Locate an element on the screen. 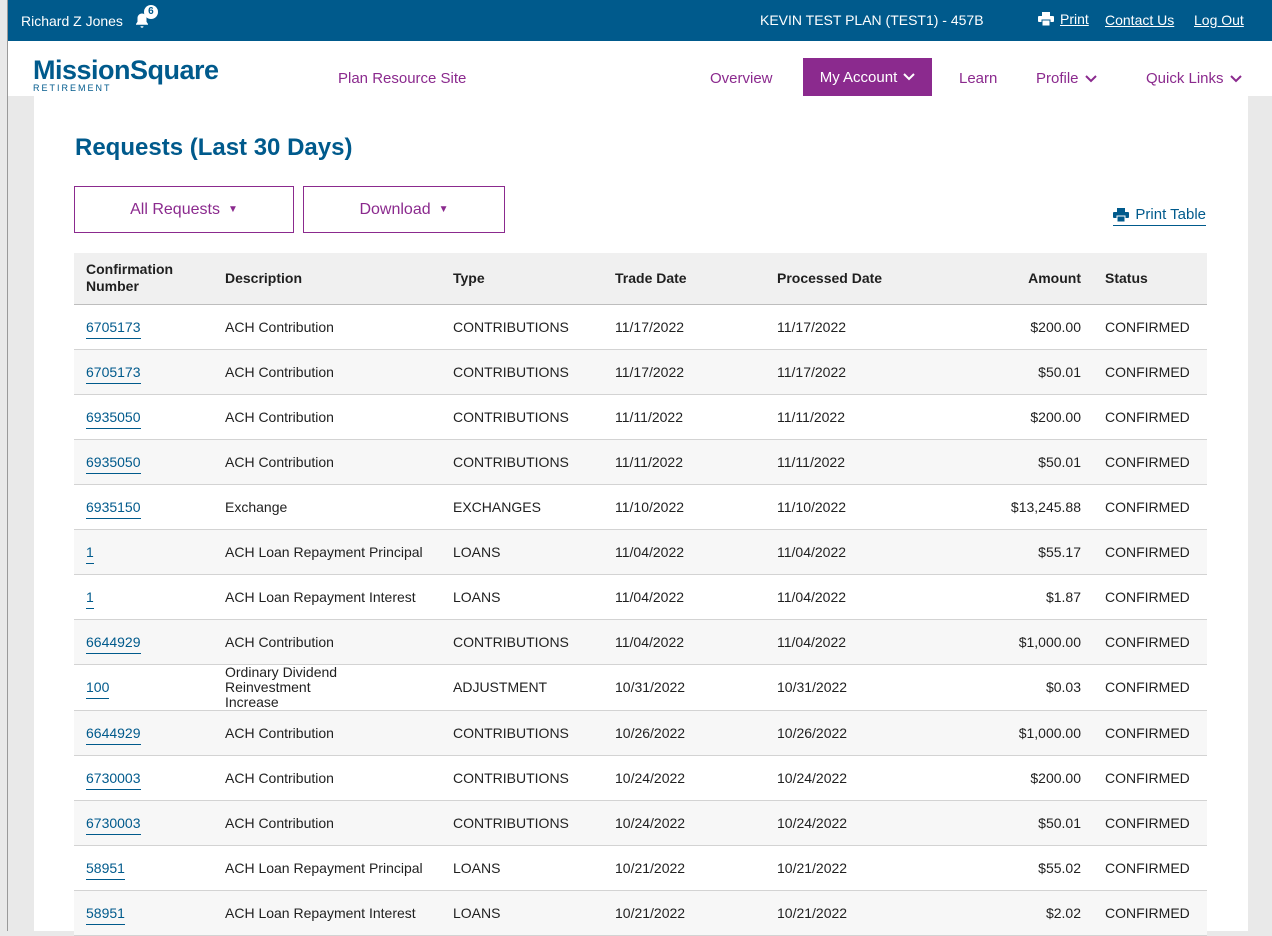  processed-date-cell: 10/31/2022 is located at coordinates (842, 687).